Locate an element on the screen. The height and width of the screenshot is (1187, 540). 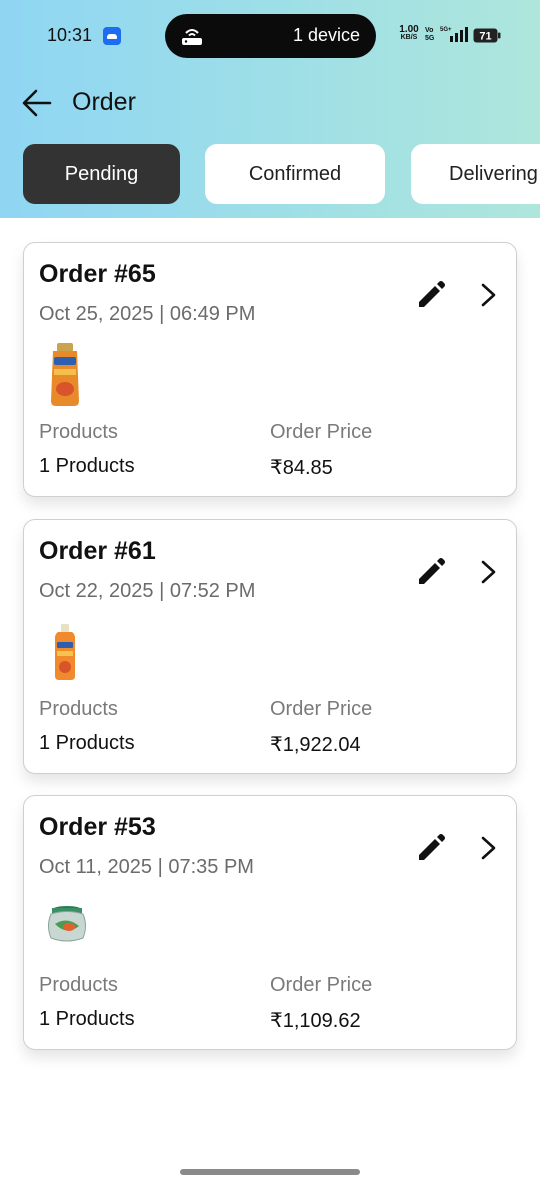
router-icon is located at coordinates (192, 37).